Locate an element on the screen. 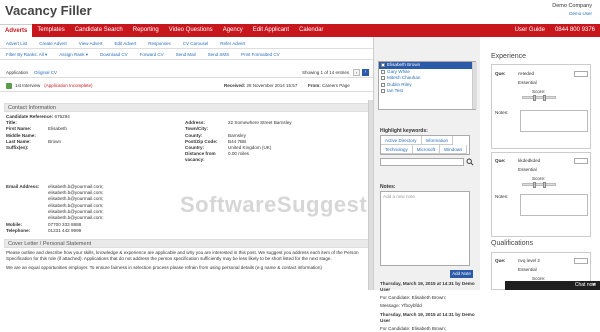 The image size is (600, 332). qualifications-header: Qualifications is located at coordinates (512, 243).